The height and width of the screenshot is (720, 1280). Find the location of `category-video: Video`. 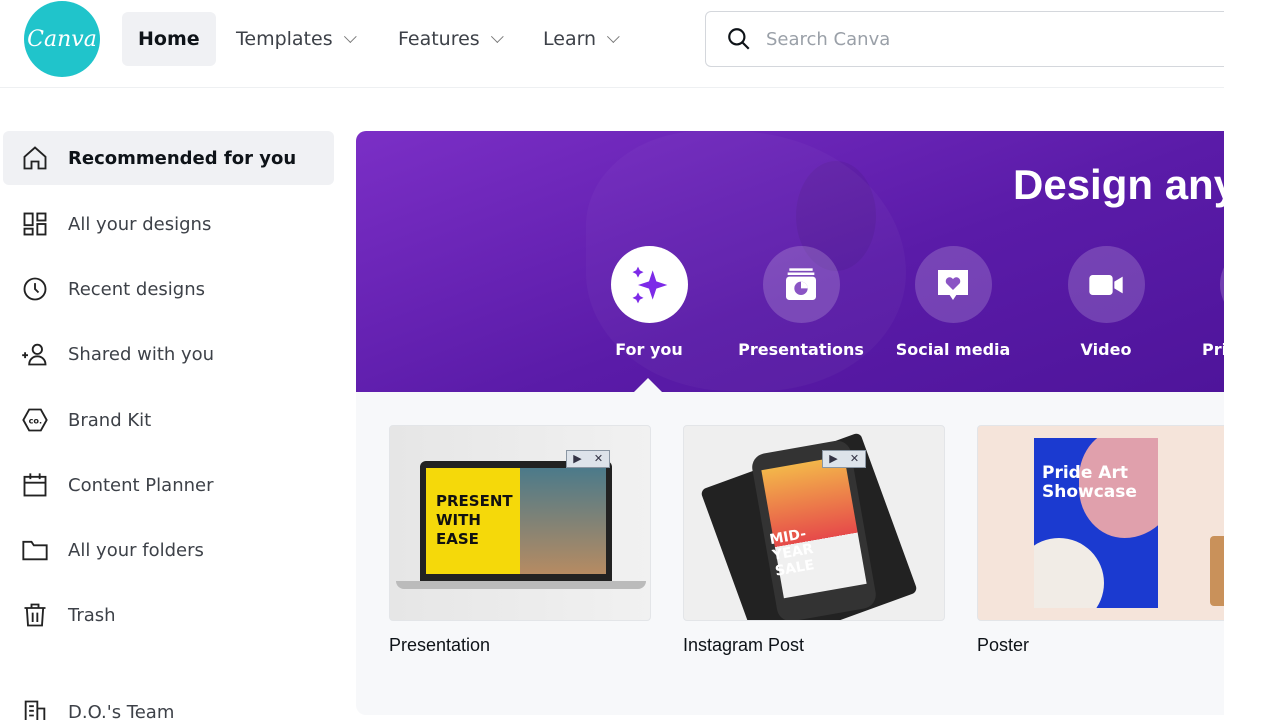

category-video: Video is located at coordinates (1106, 302).